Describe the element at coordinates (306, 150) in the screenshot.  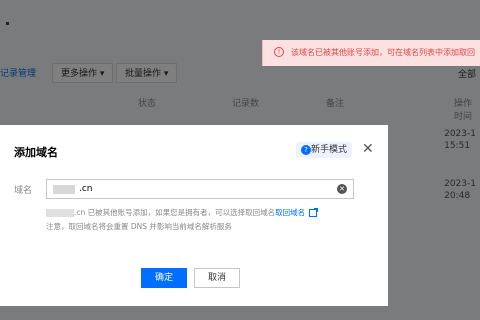
I see `beginner-mode-icon: ?` at that location.